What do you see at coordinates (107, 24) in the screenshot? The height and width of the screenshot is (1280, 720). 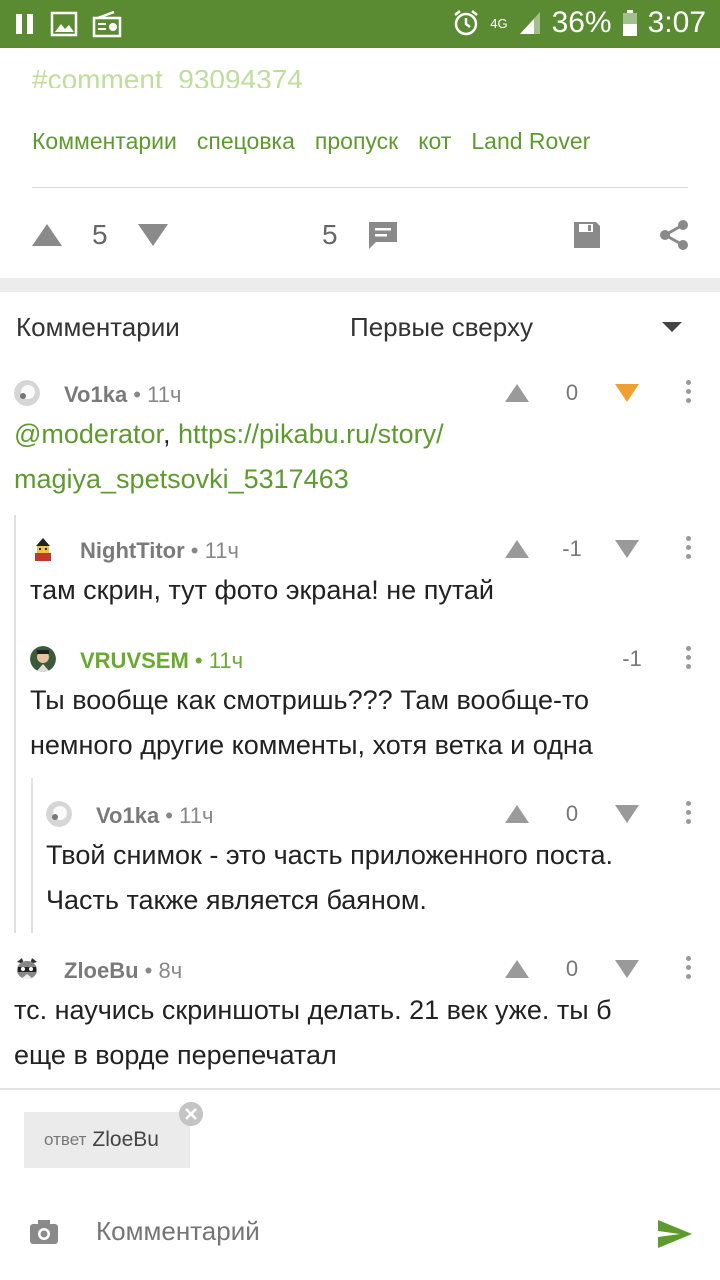 I see `radio-icon` at bounding box center [107, 24].